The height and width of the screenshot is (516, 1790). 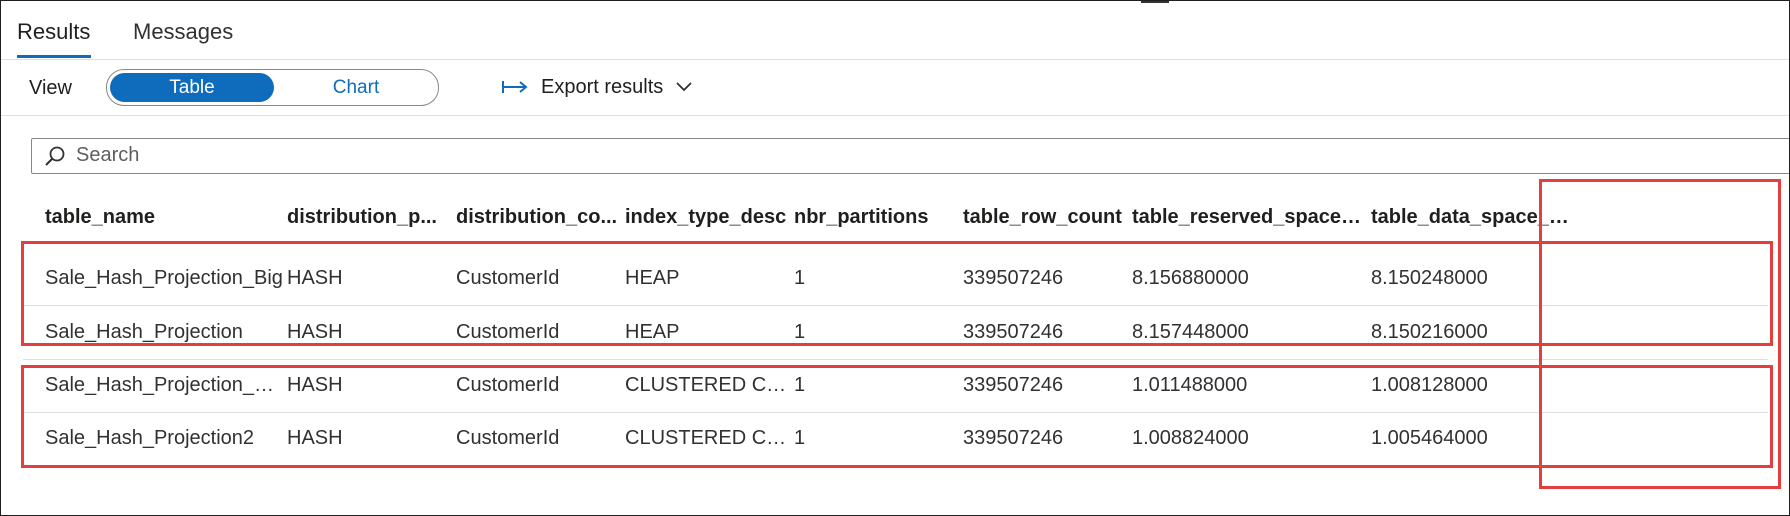 What do you see at coordinates (515, 87) in the screenshot?
I see `export-arrow-icon` at bounding box center [515, 87].